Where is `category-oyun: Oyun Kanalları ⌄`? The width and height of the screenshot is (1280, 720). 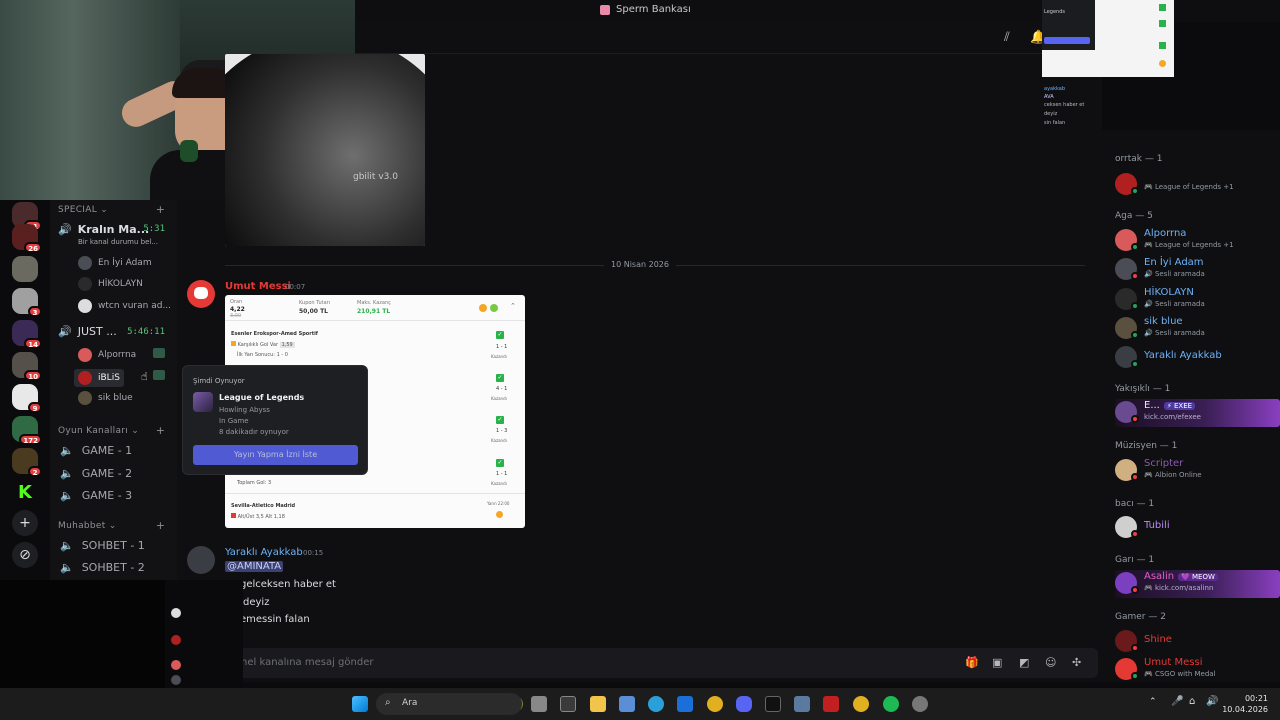 category-oyun: Oyun Kanalları ⌄ is located at coordinates (98, 431).